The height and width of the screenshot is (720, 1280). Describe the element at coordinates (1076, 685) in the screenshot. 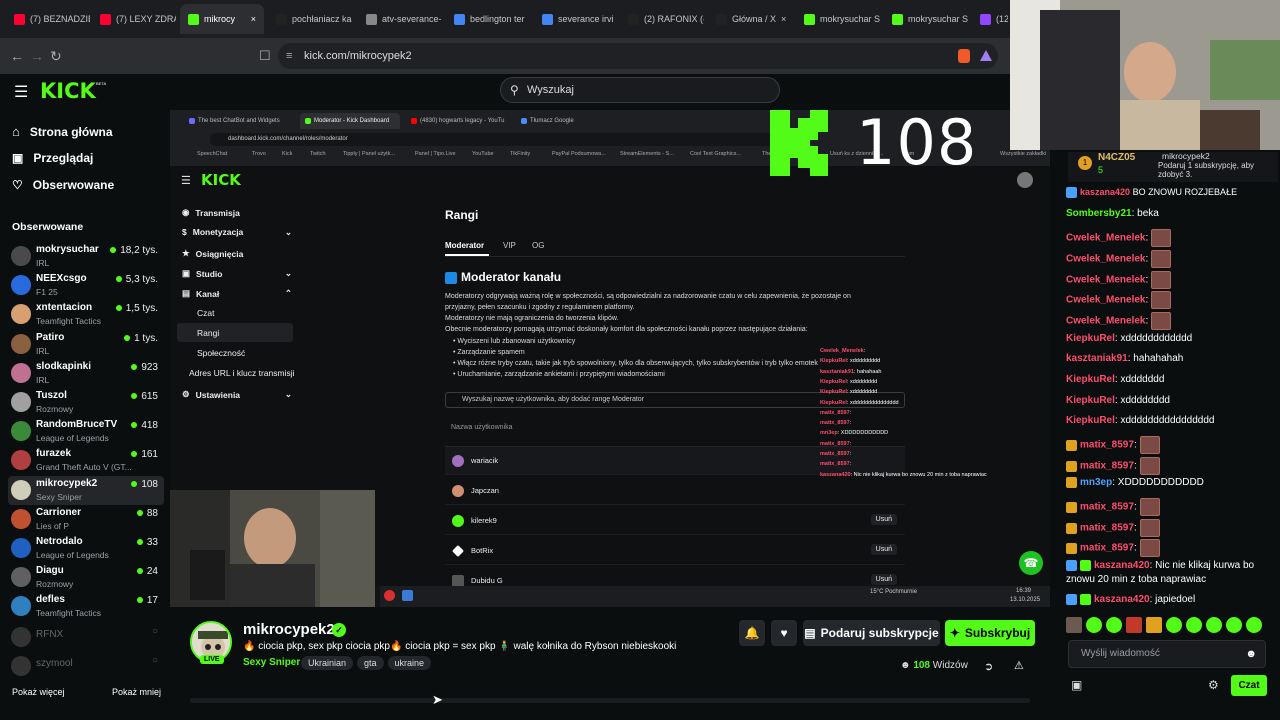

I see `chat-store-icon: ▣` at that location.